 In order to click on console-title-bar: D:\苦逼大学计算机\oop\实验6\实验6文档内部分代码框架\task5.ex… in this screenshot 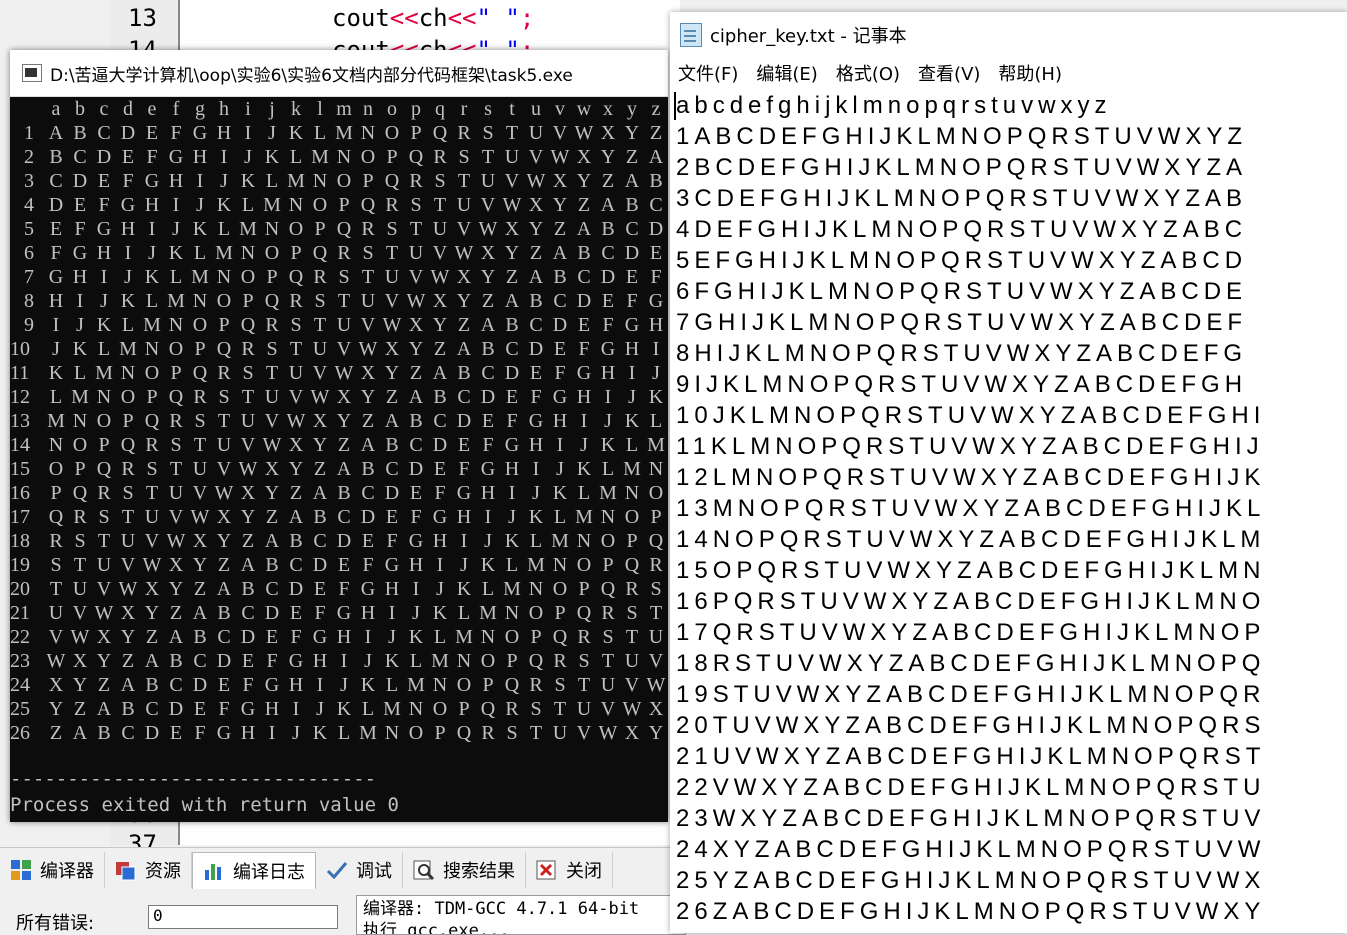, I will do `click(339, 73)`.